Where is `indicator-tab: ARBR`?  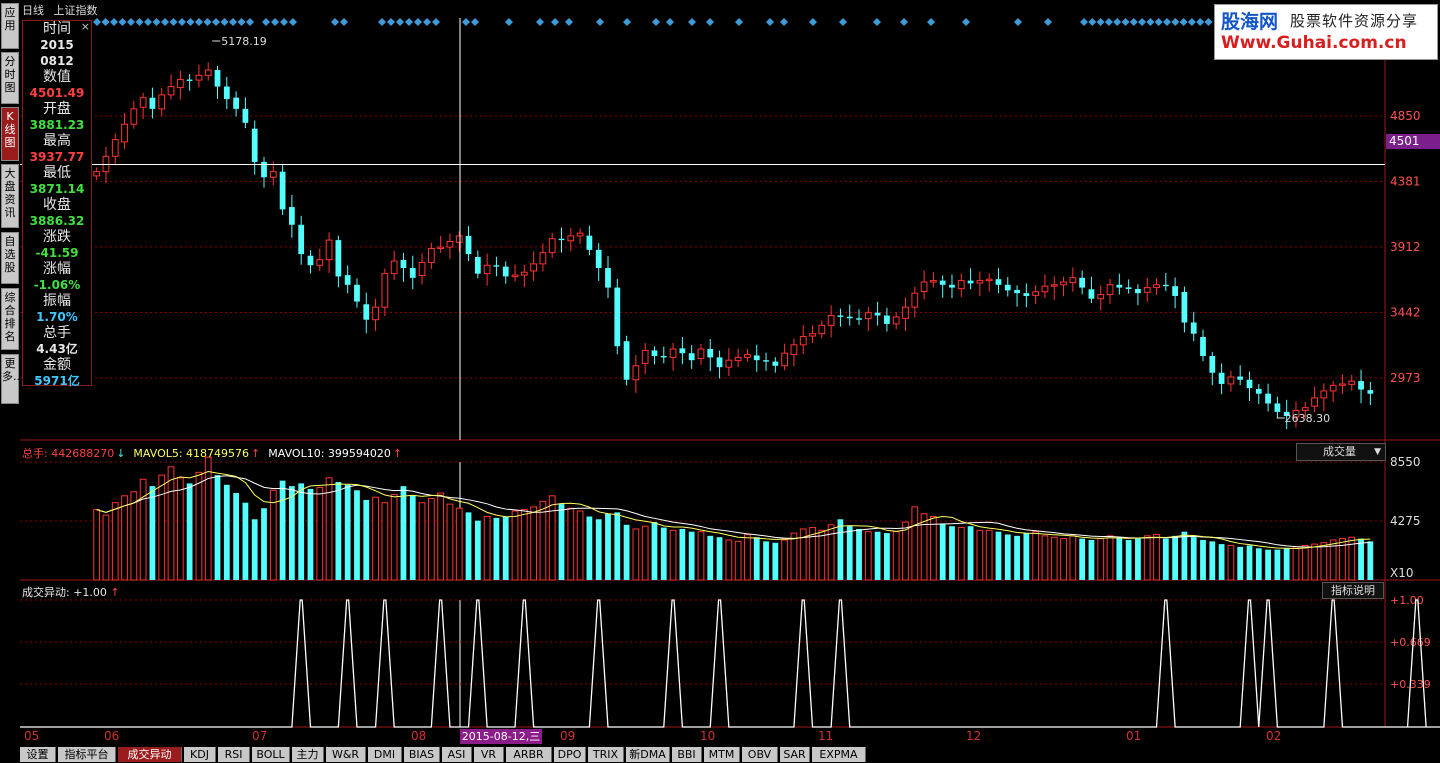 indicator-tab: ARBR is located at coordinates (529, 754).